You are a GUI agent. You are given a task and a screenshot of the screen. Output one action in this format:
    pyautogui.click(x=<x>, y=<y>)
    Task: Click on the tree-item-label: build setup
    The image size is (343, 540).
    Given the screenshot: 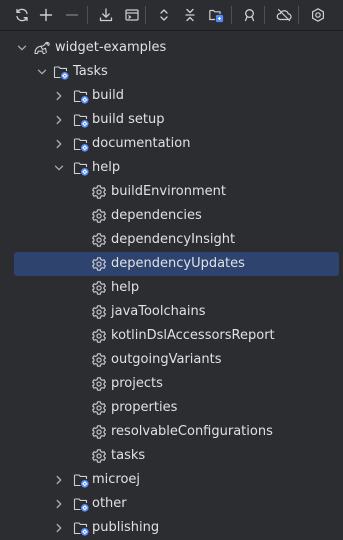 What is the action you would take?
    pyautogui.click(x=128, y=119)
    